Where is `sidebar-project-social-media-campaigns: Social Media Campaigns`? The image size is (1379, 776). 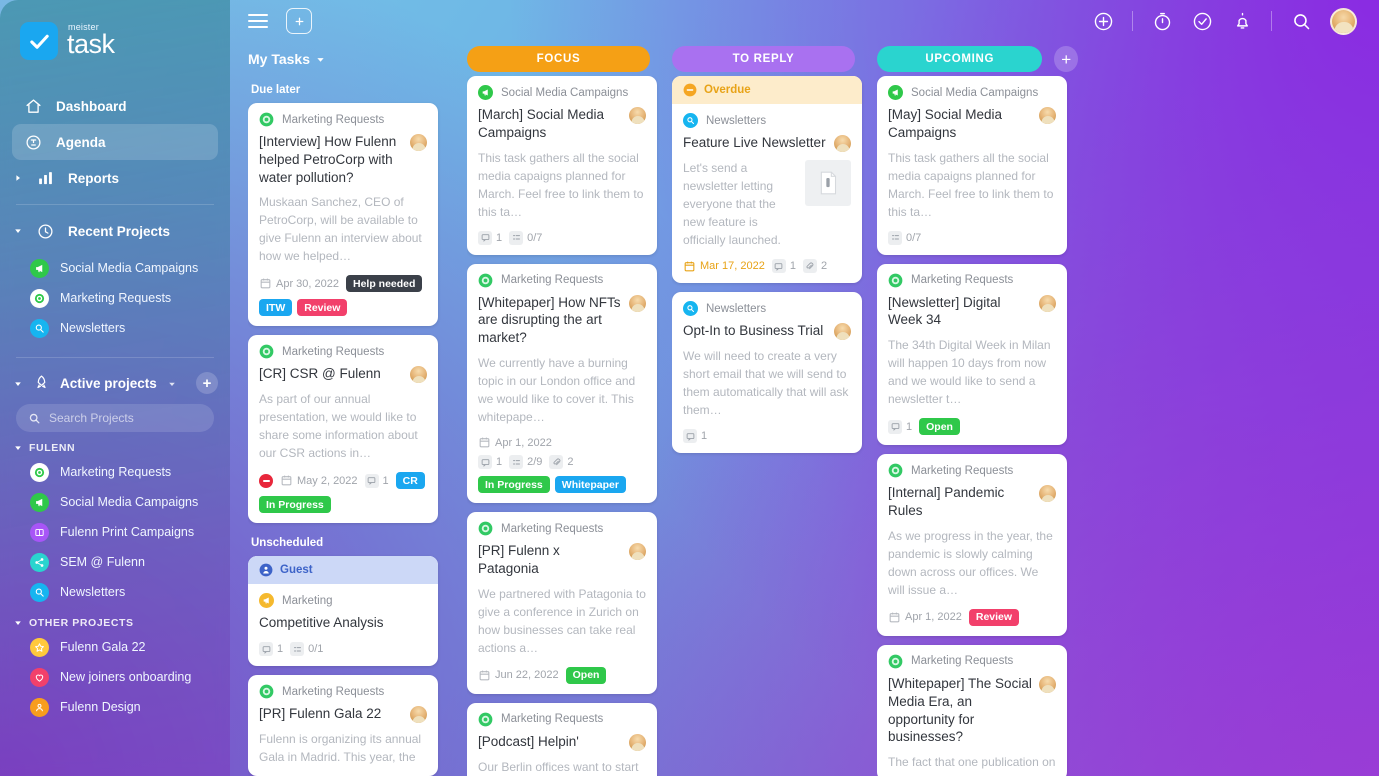
sidebar-project-social-media-campaigns: Social Media Campaigns is located at coordinates (115, 268).